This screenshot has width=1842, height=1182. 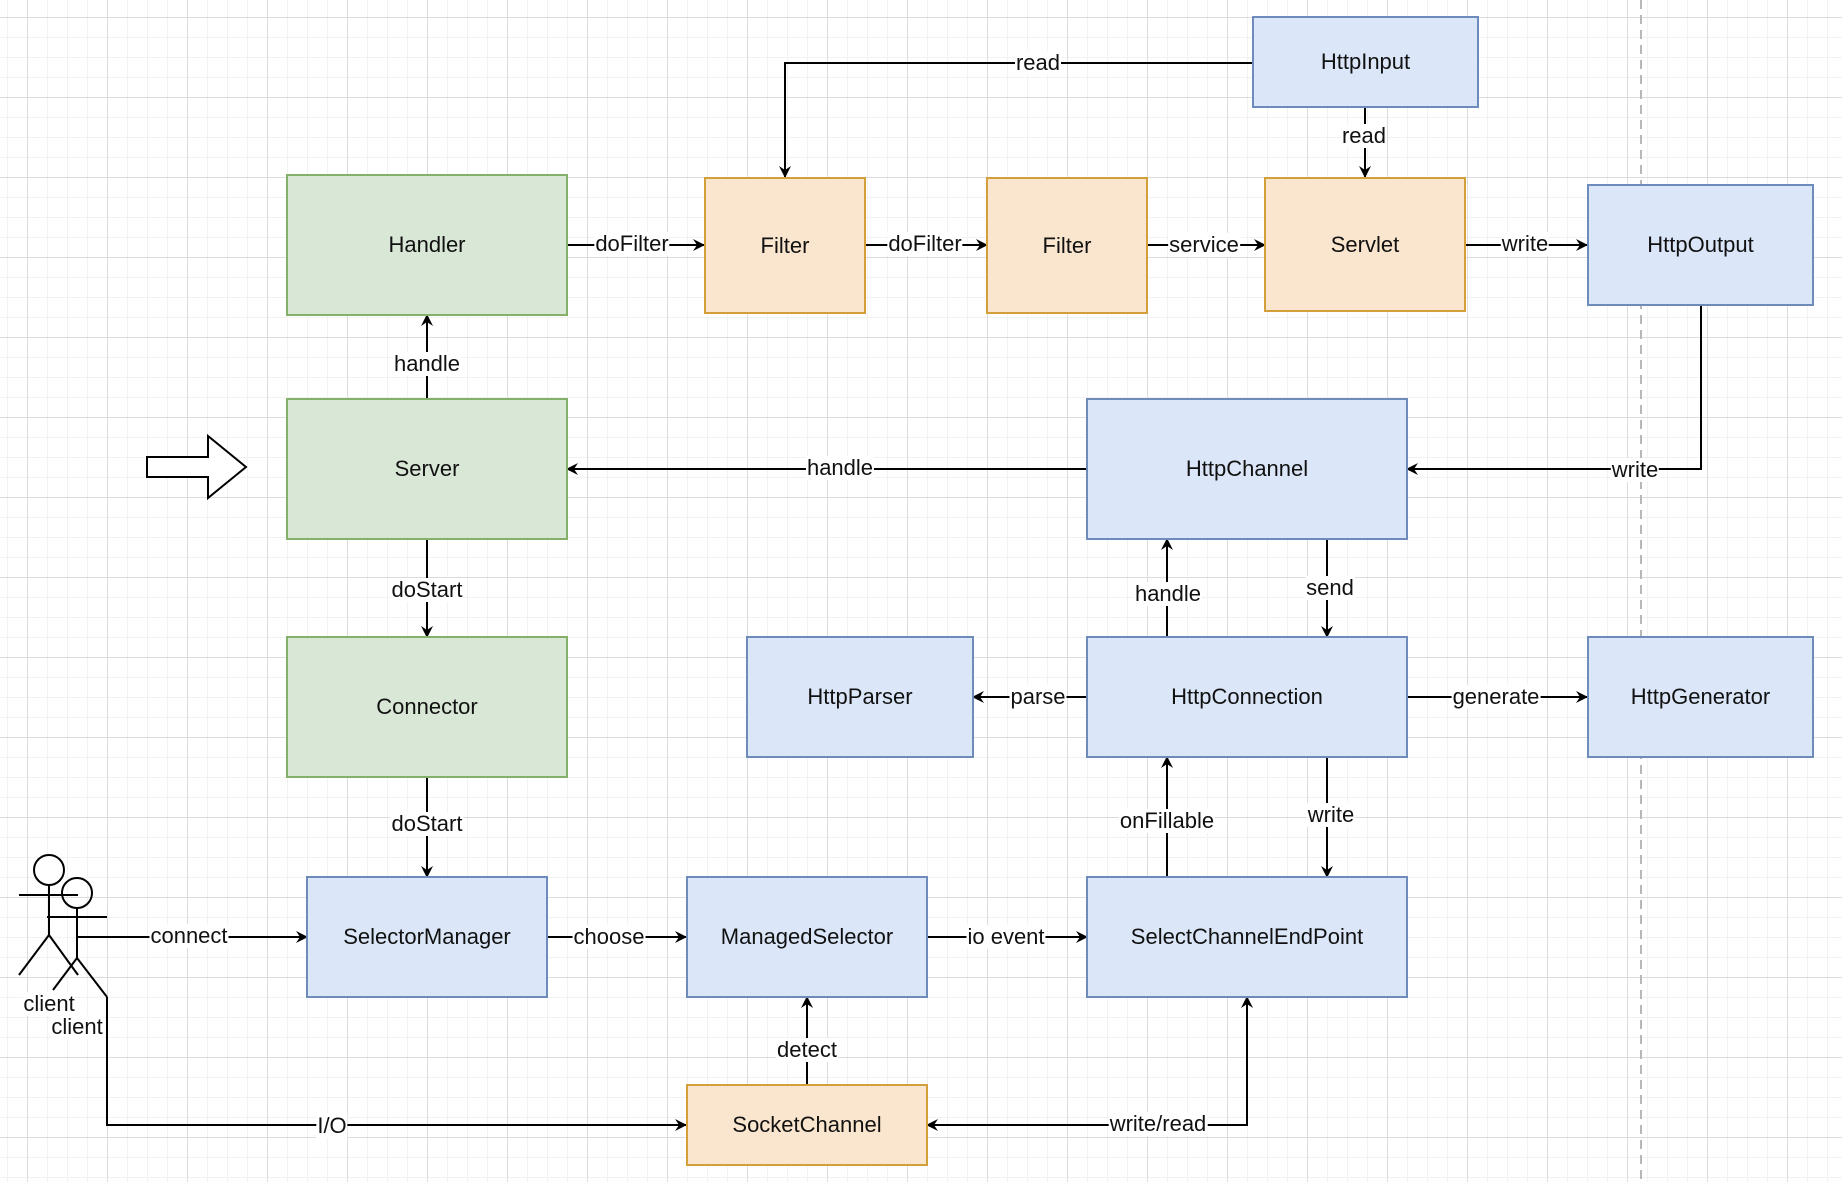 What do you see at coordinates (1204, 244) in the screenshot?
I see `edge-label-service: service` at bounding box center [1204, 244].